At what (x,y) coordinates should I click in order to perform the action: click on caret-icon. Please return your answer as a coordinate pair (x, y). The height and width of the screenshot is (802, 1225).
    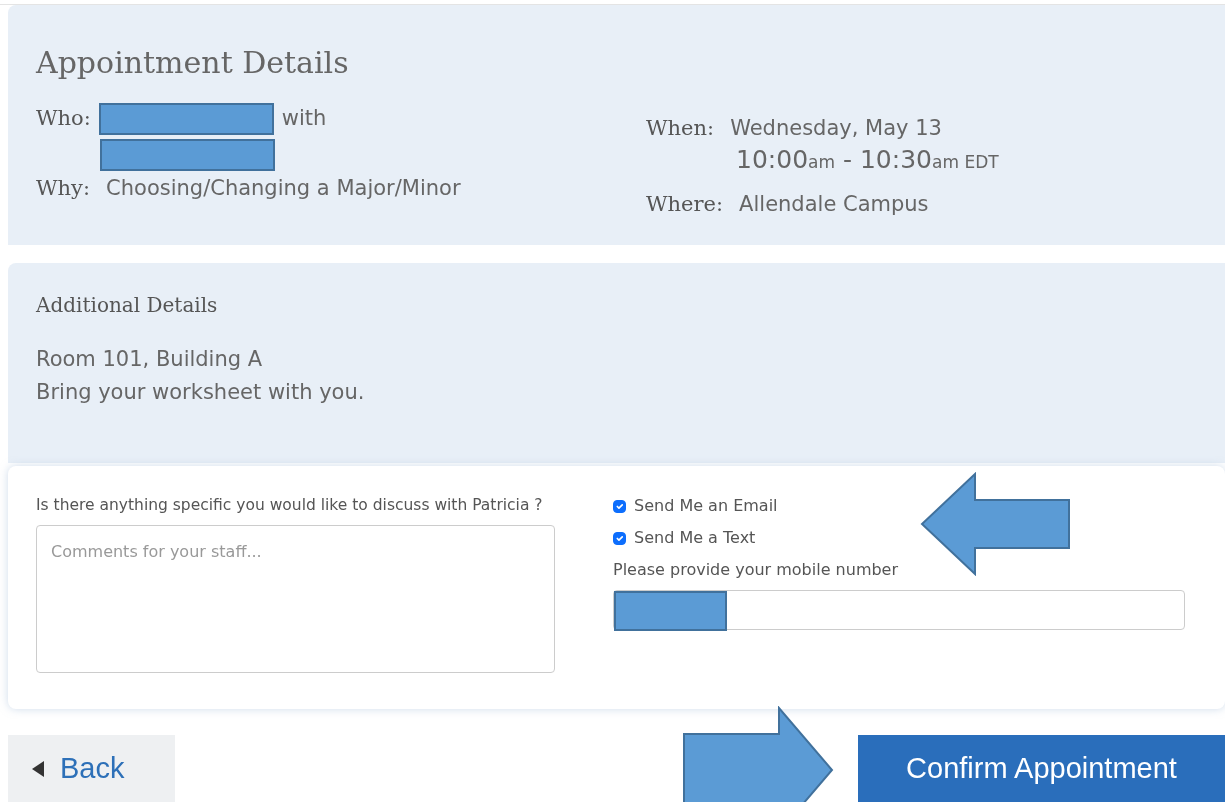
    Looking at the image, I should click on (38, 769).